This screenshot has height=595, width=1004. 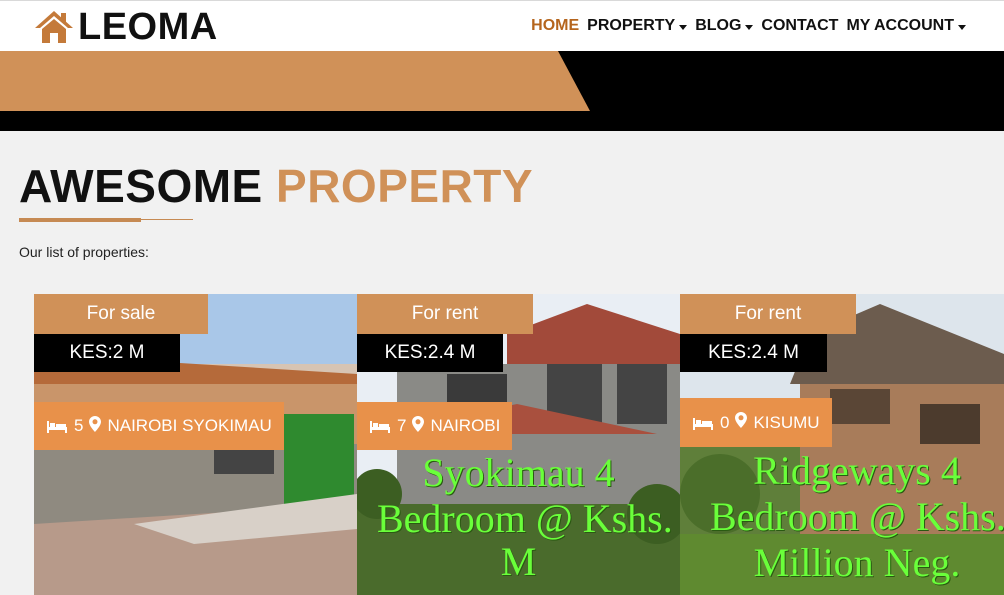 I want to click on price-badge: KES:2 M, so click(x=107, y=353).